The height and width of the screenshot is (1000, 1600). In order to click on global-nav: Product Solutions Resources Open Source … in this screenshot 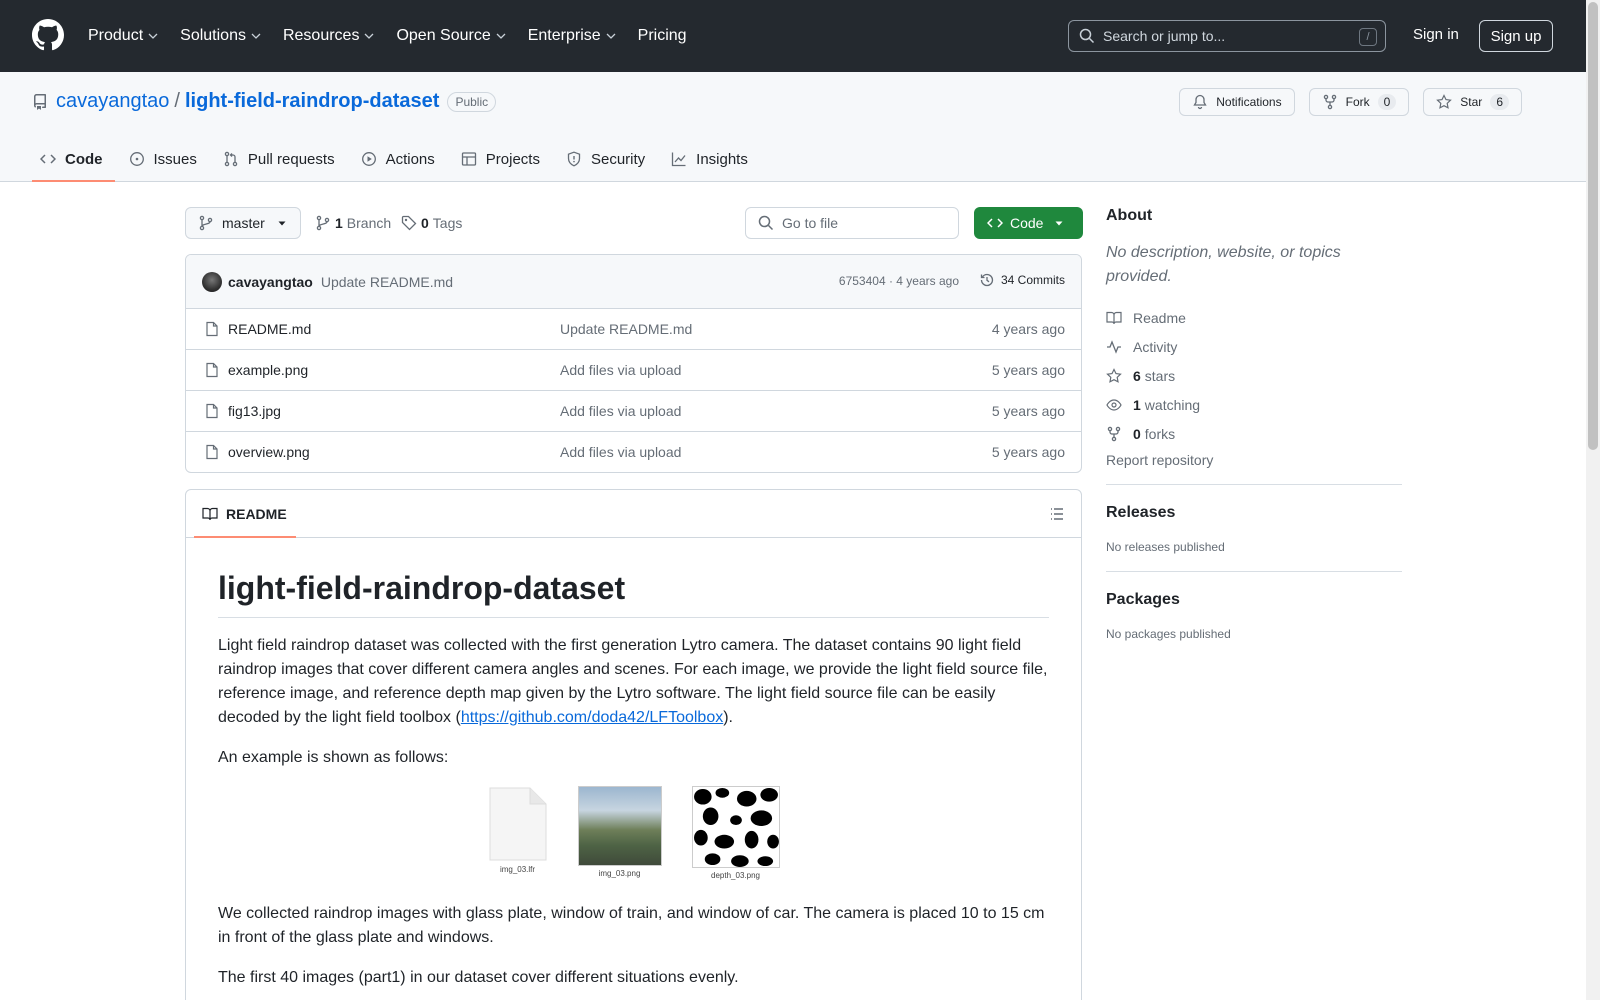, I will do `click(398, 36)`.